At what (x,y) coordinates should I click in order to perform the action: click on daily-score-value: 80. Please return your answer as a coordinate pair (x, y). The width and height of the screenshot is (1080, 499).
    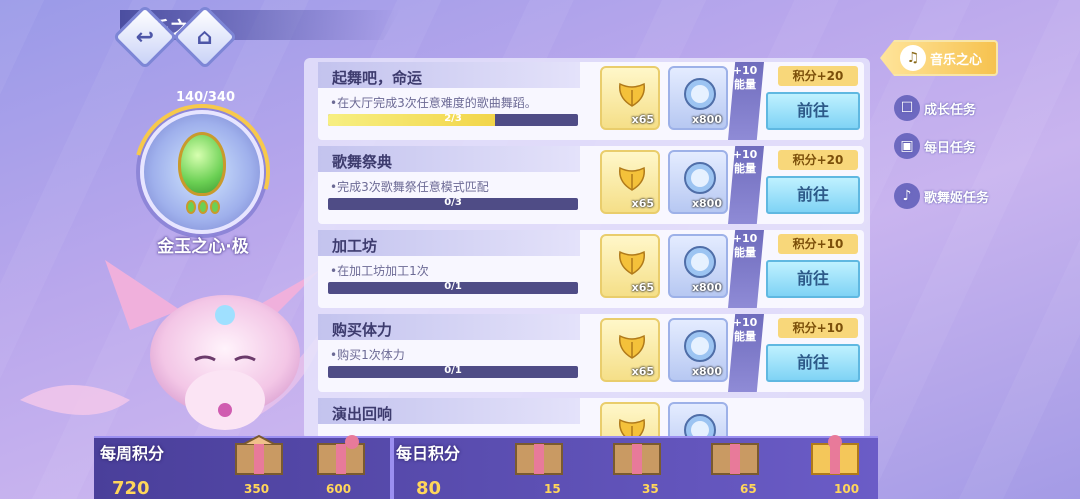
    Looking at the image, I should click on (429, 488).